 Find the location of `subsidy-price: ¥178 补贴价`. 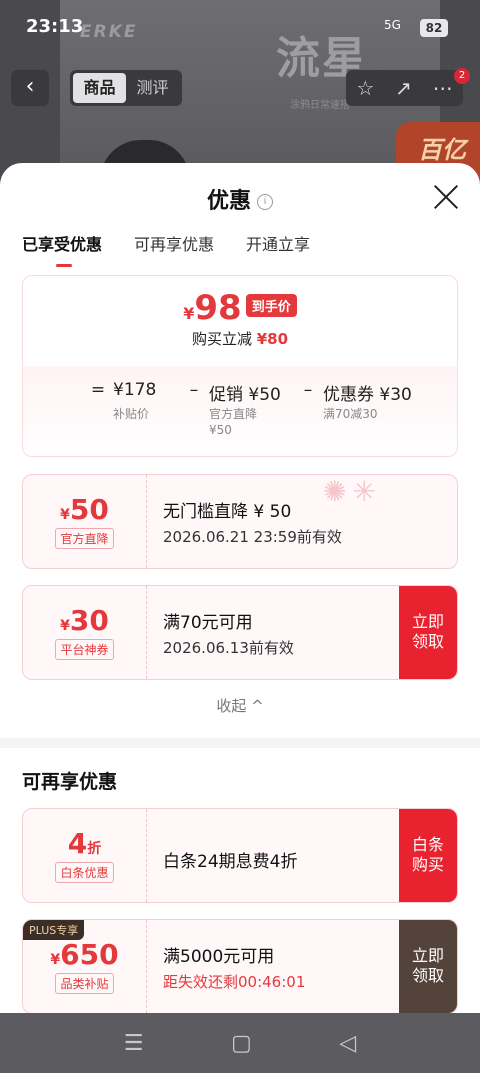

subsidy-price: ¥178 补贴价 is located at coordinates (146, 400).